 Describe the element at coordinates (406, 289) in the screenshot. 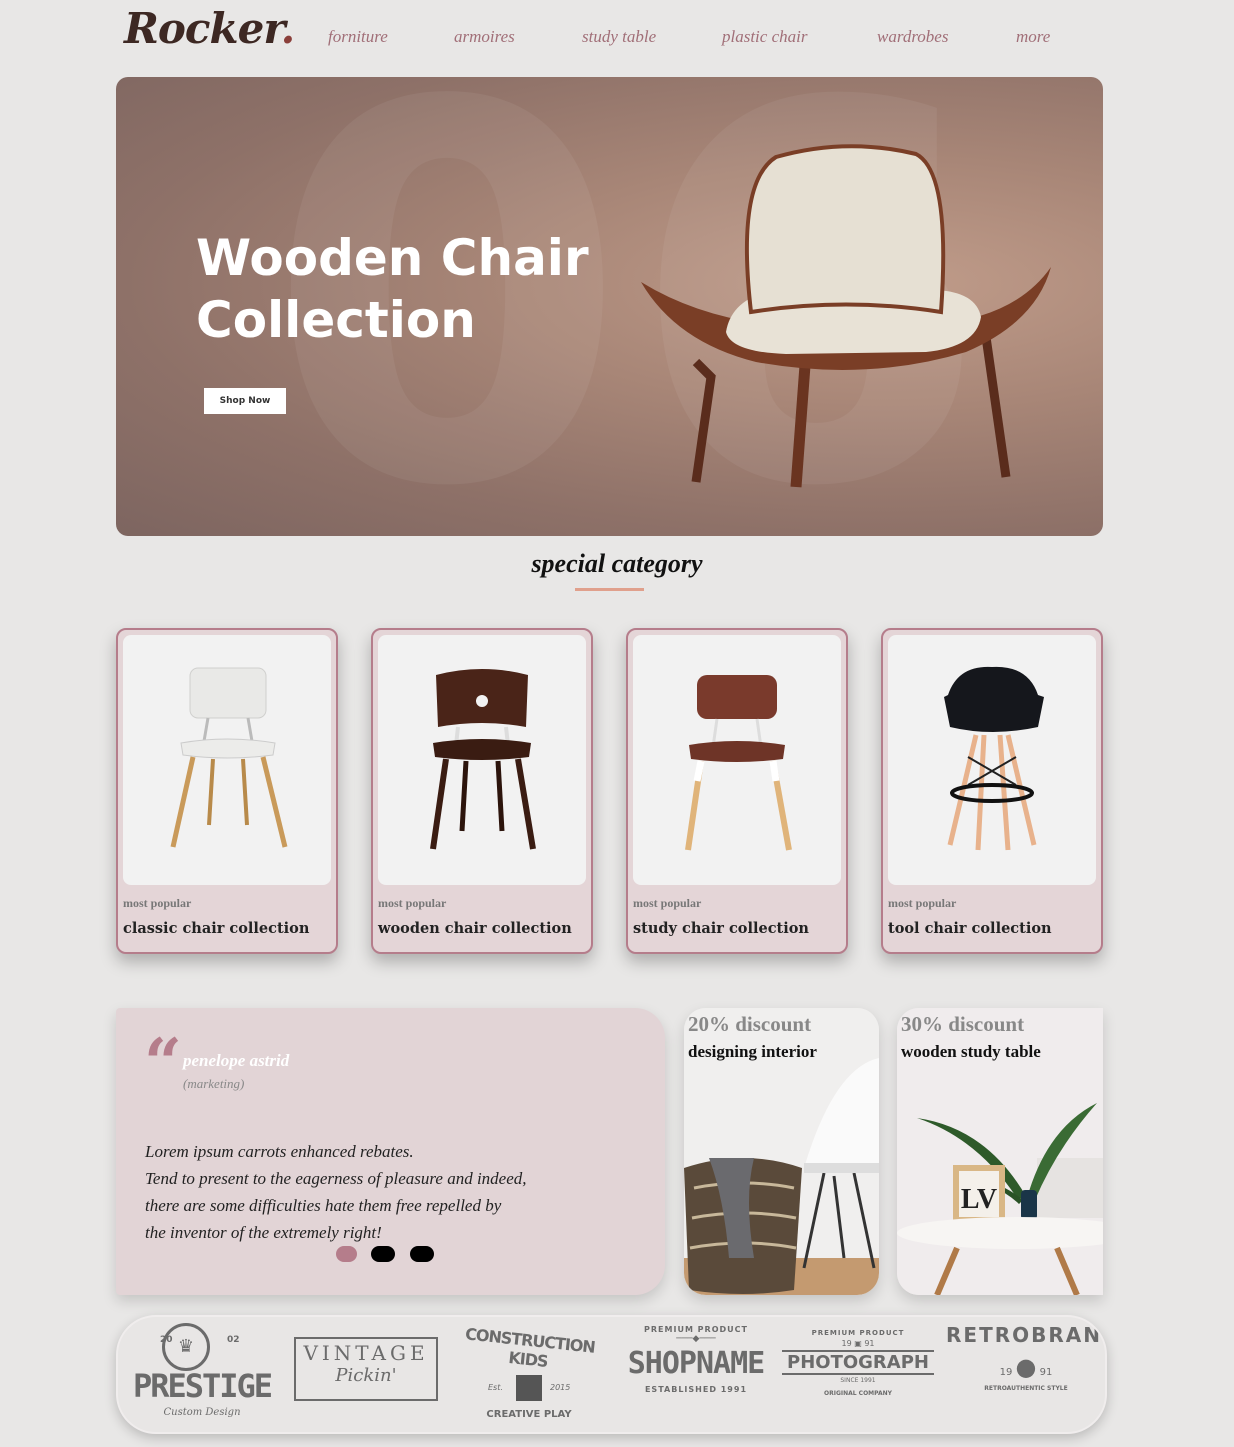

I see `hero-title: Wooden Chair Collection` at that location.